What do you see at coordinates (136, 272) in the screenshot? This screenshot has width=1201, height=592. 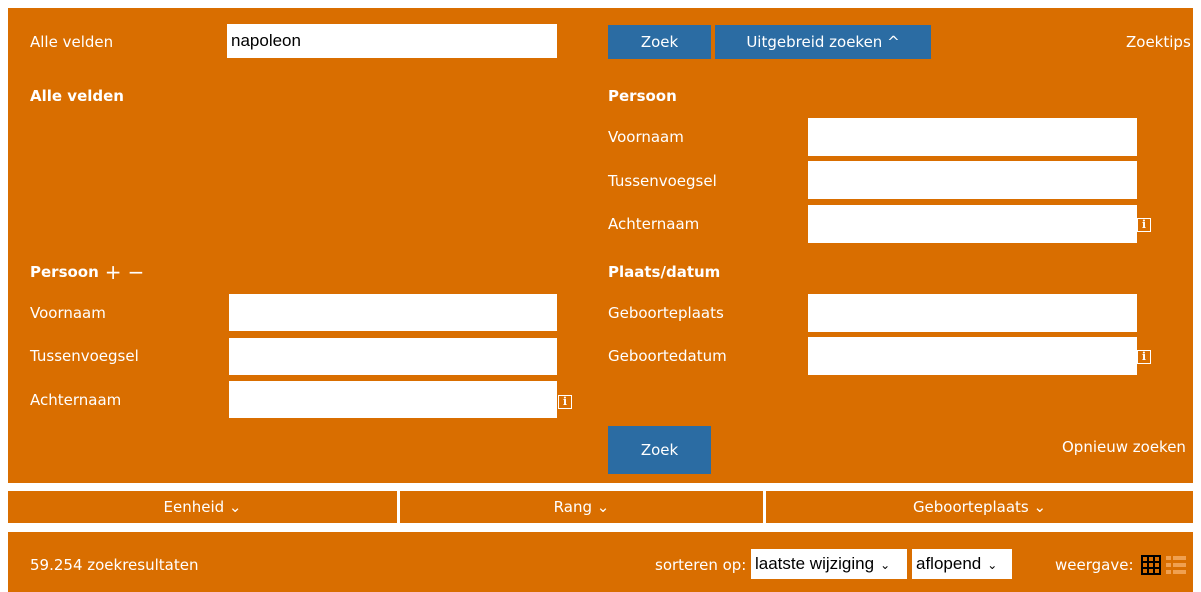 I see `remove-person-icon: −` at bounding box center [136, 272].